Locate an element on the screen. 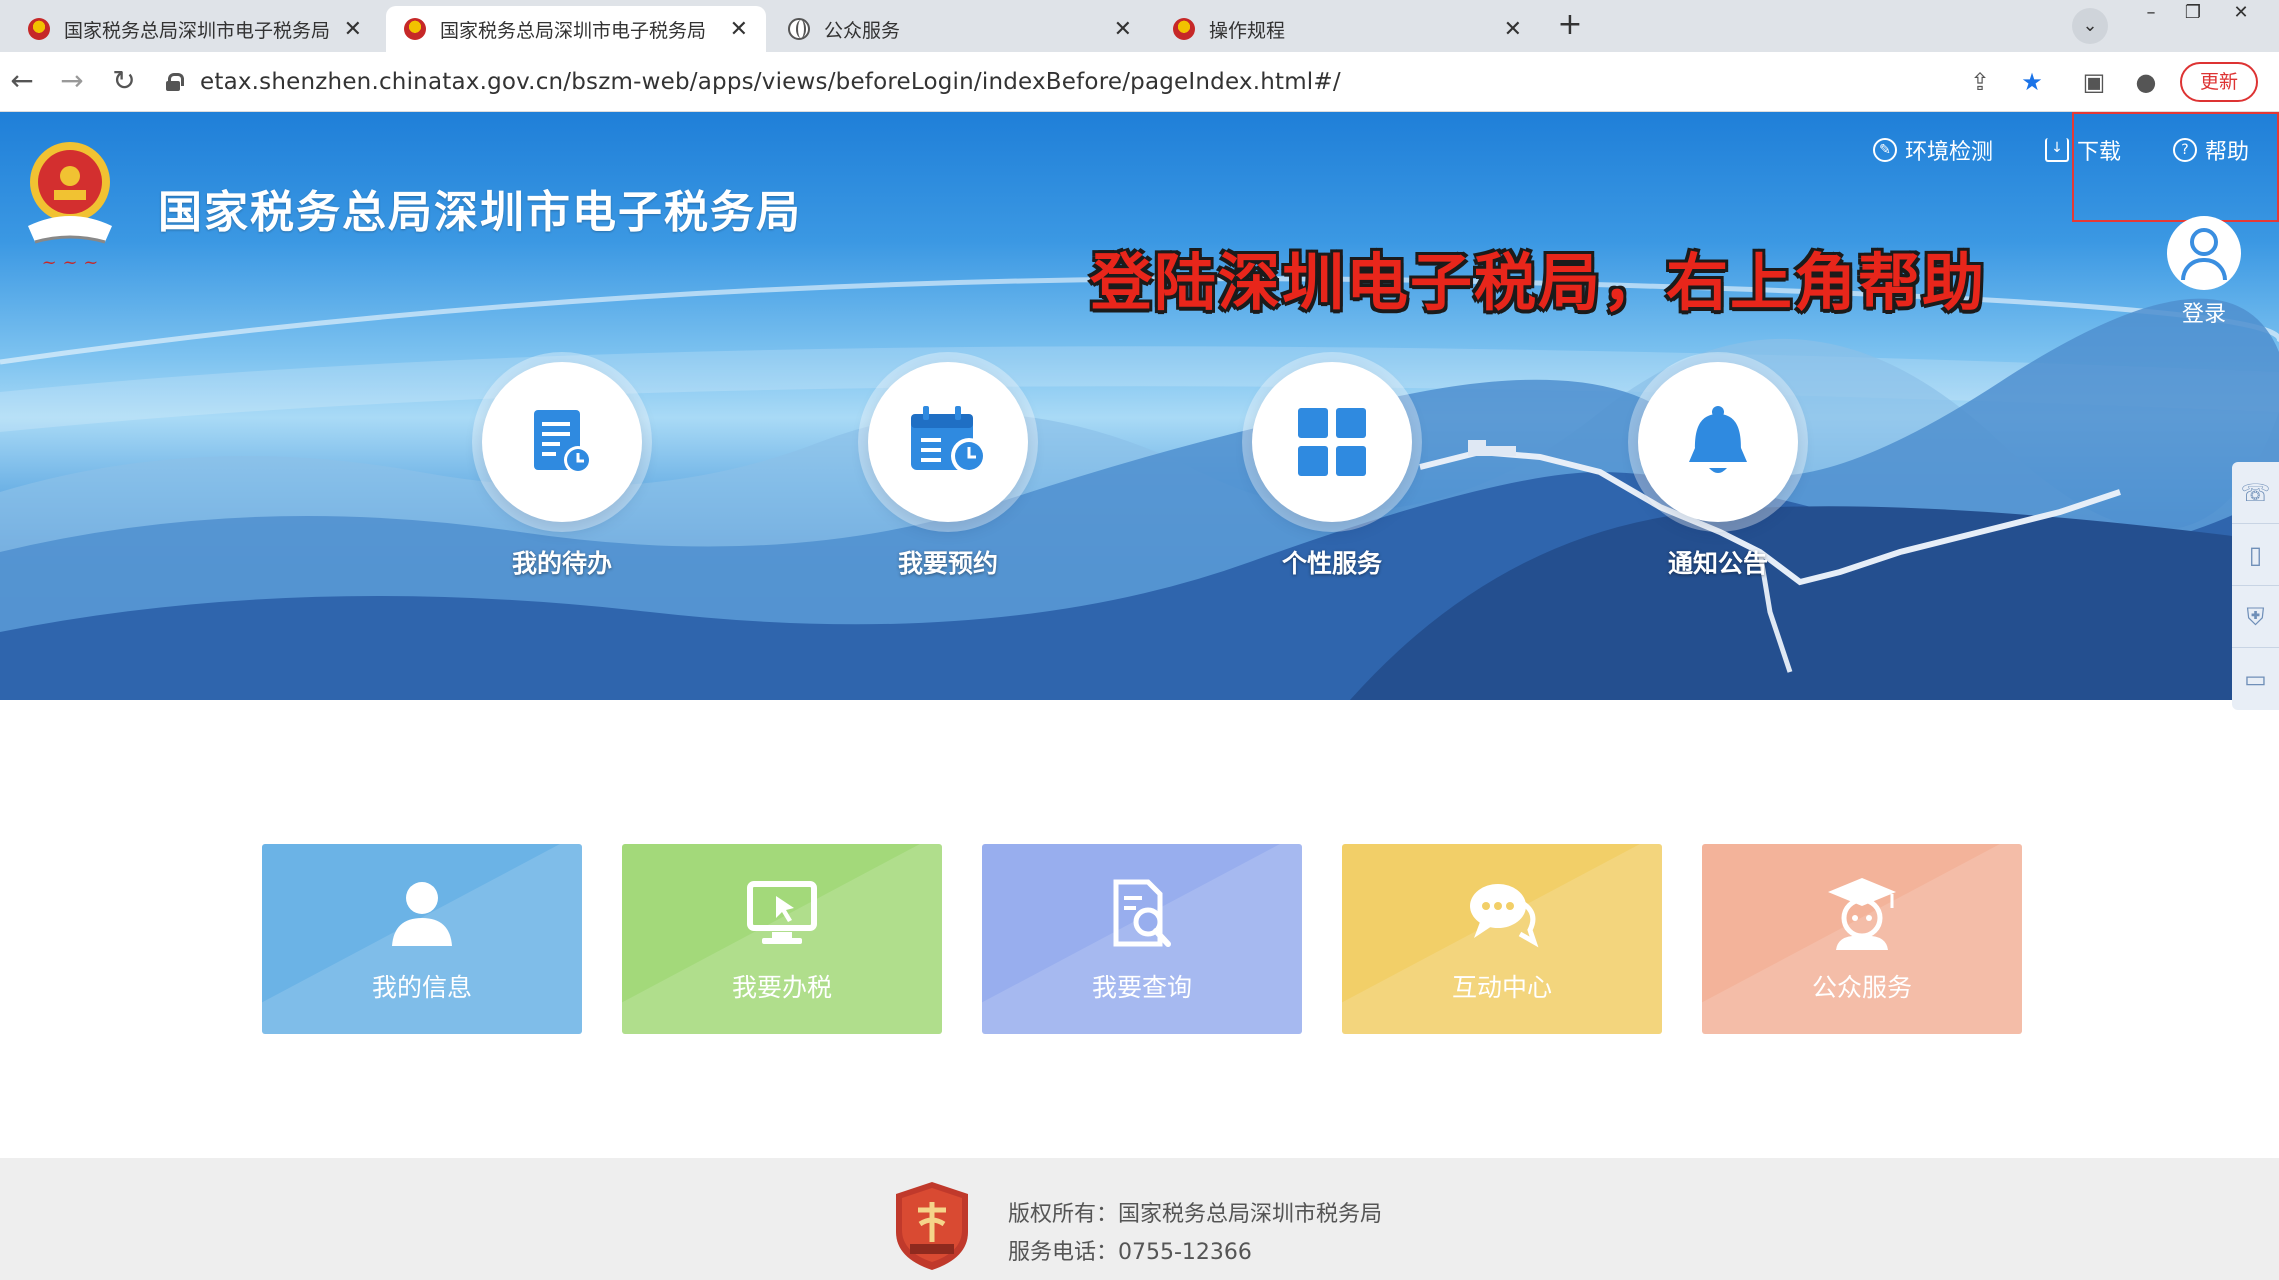  login-label: 登录 is located at coordinates (2203, 314).